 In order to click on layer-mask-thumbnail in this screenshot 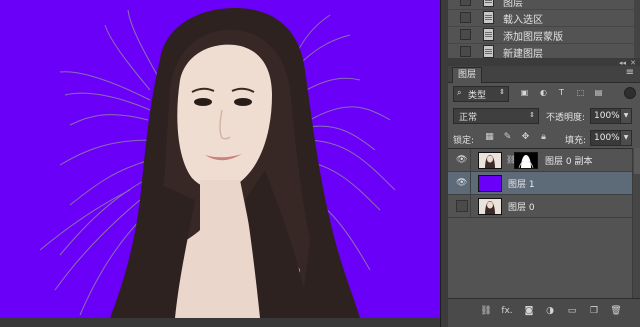, I will do `click(526, 160)`.